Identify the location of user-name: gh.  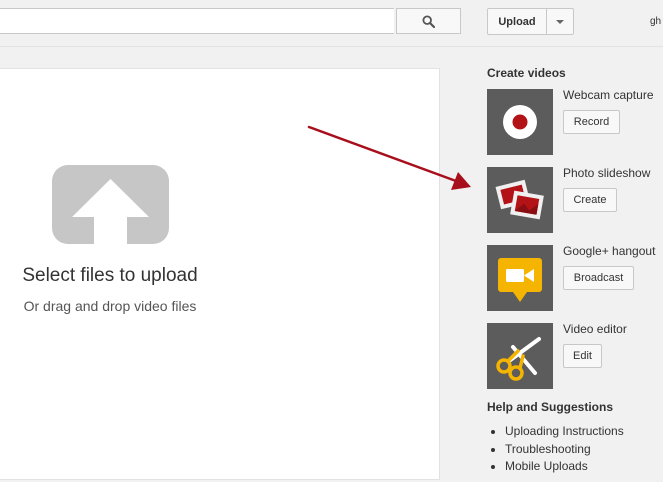
(655, 21).